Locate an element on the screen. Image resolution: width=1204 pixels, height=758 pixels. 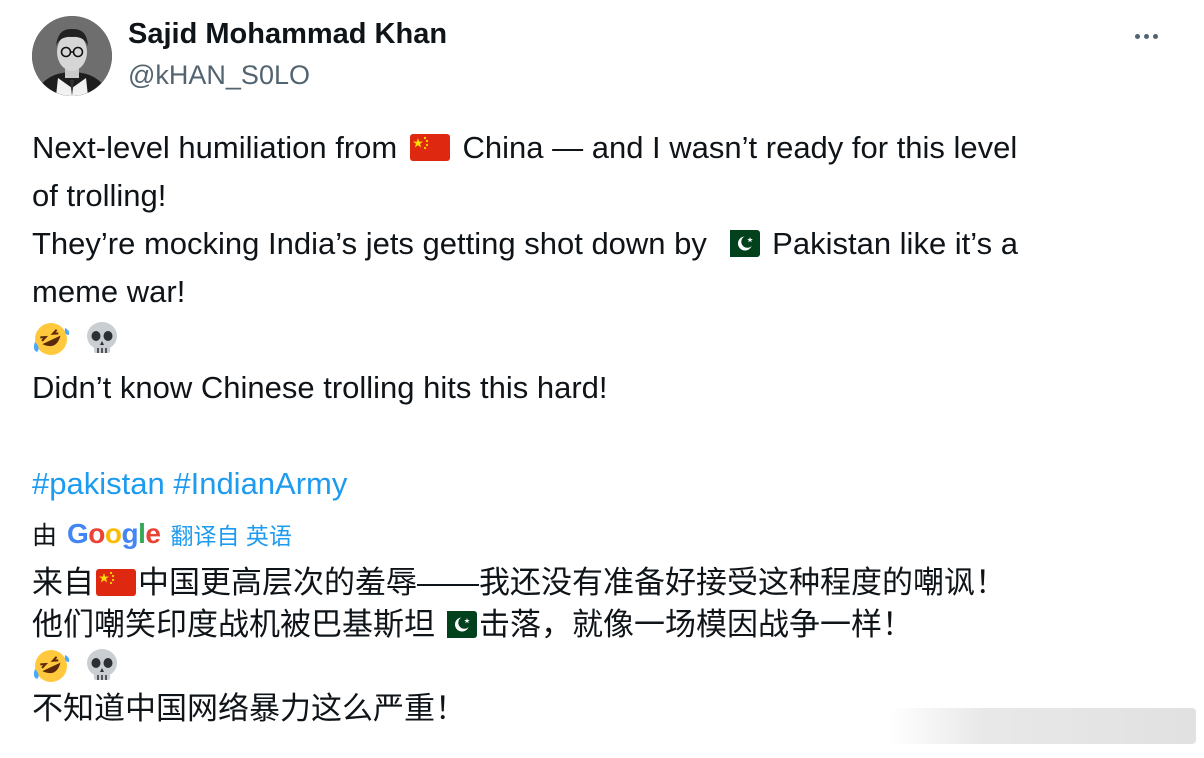
translated-from-link: 翻译自 英语 is located at coordinates (230, 534).